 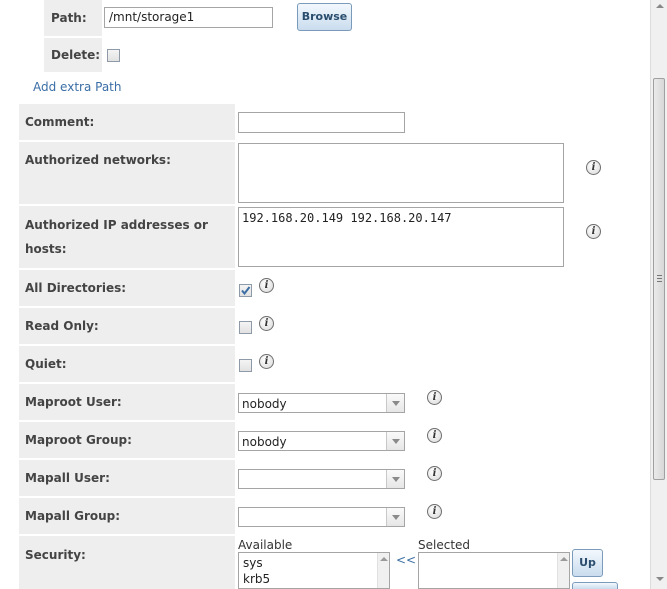 I want to click on maproot-group-label: Maproot Group:, so click(x=127, y=440).